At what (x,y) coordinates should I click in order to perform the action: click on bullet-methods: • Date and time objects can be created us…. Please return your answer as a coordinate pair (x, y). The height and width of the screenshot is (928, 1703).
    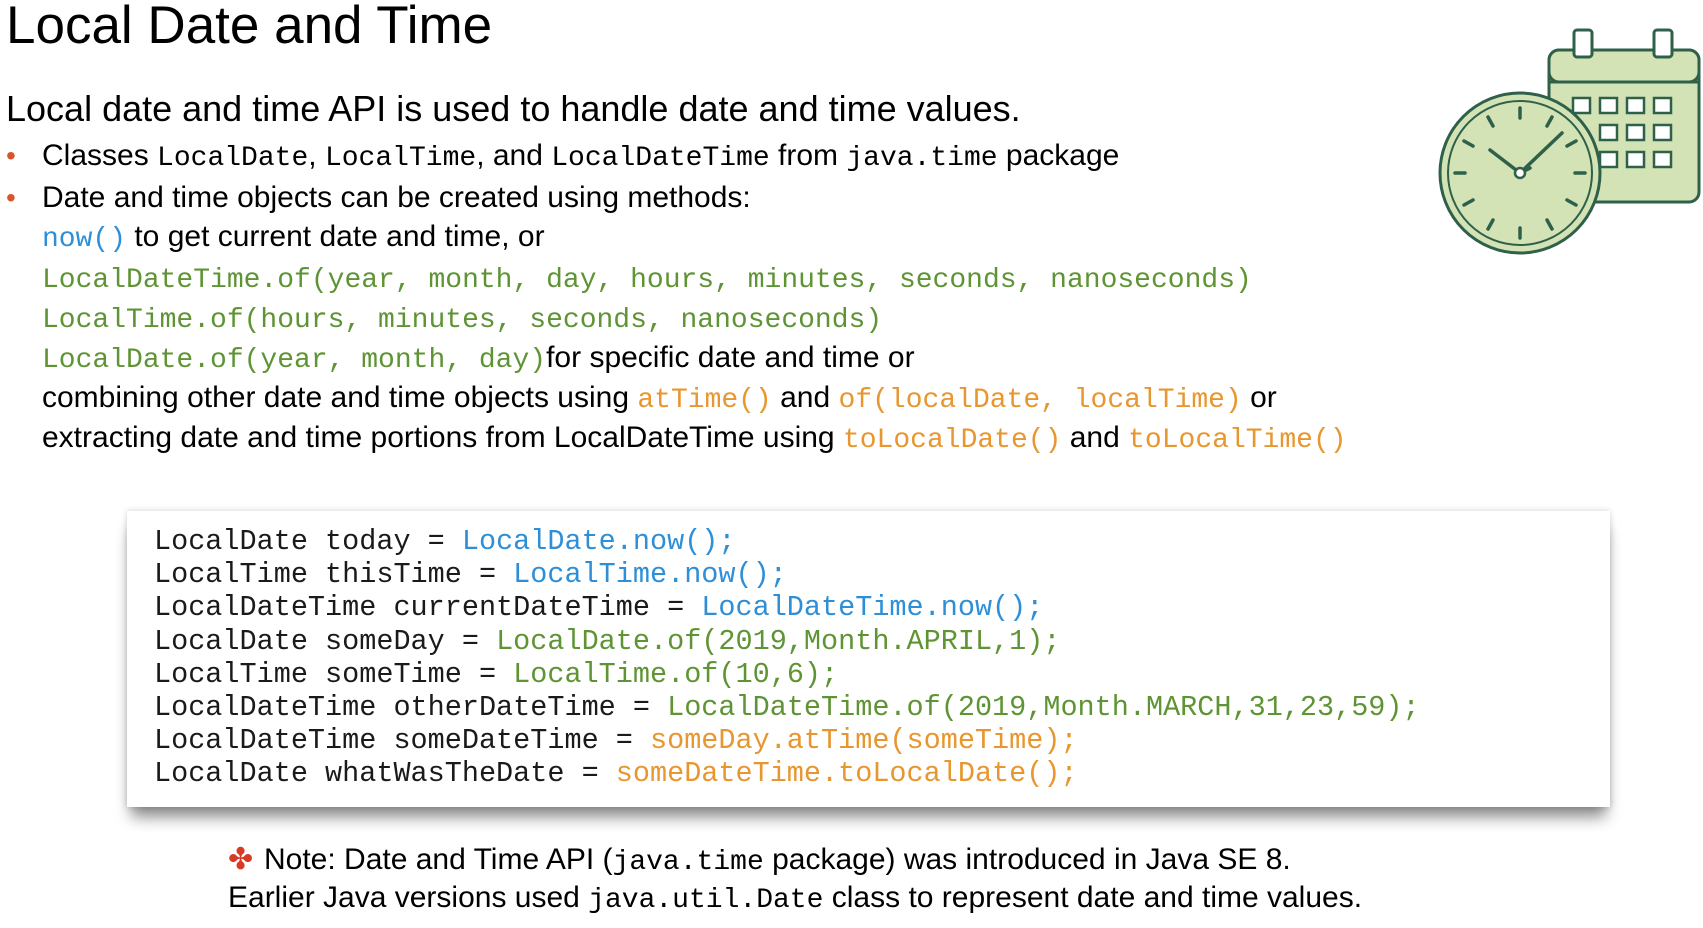
    Looking at the image, I should click on (378, 198).